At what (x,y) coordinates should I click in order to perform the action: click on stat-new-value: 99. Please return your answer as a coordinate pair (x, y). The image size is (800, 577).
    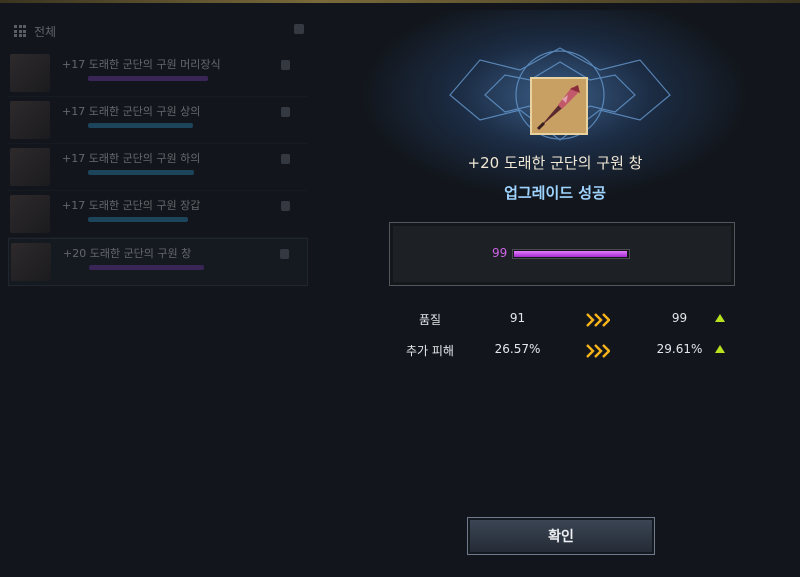
    Looking at the image, I should click on (679, 318).